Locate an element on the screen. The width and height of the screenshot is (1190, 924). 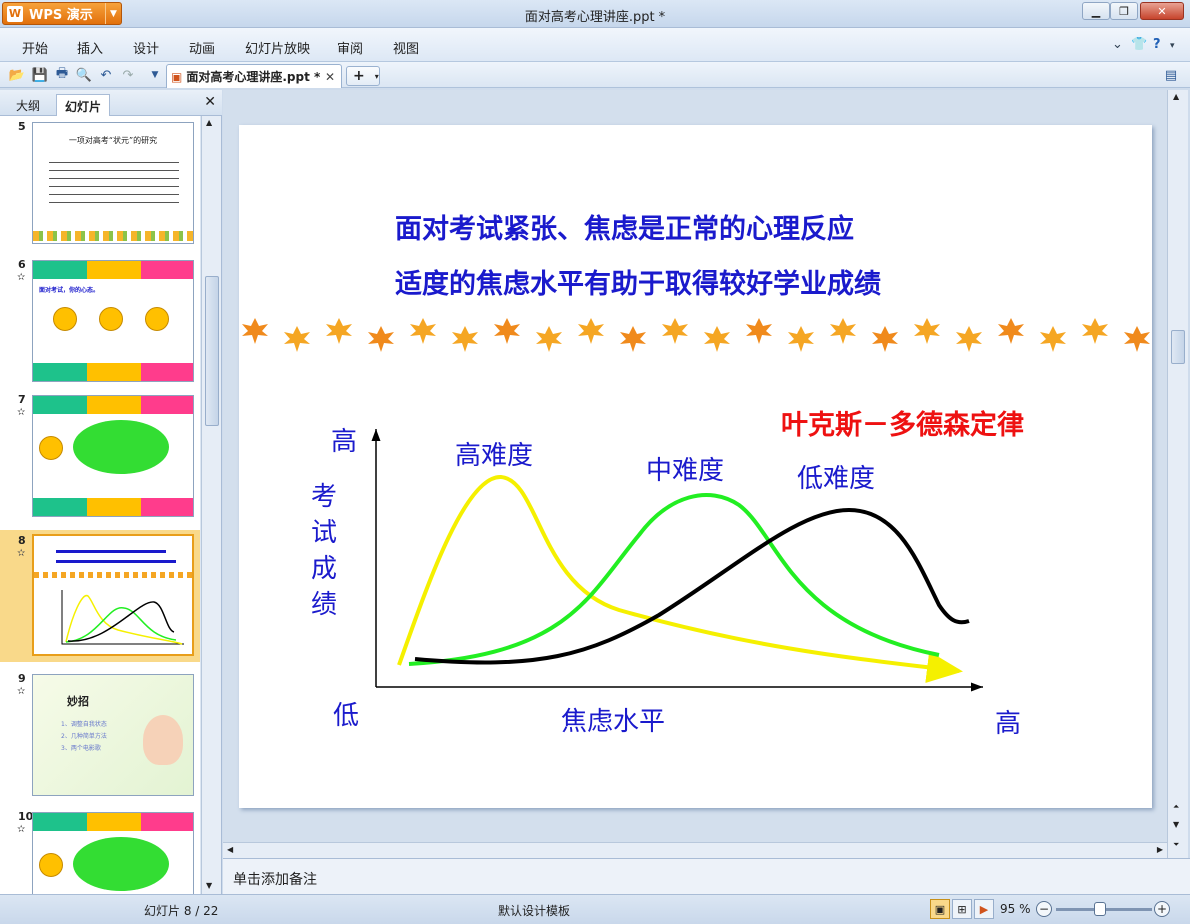
menu-slideshow: 幻灯片放映 is located at coordinates (277, 47).